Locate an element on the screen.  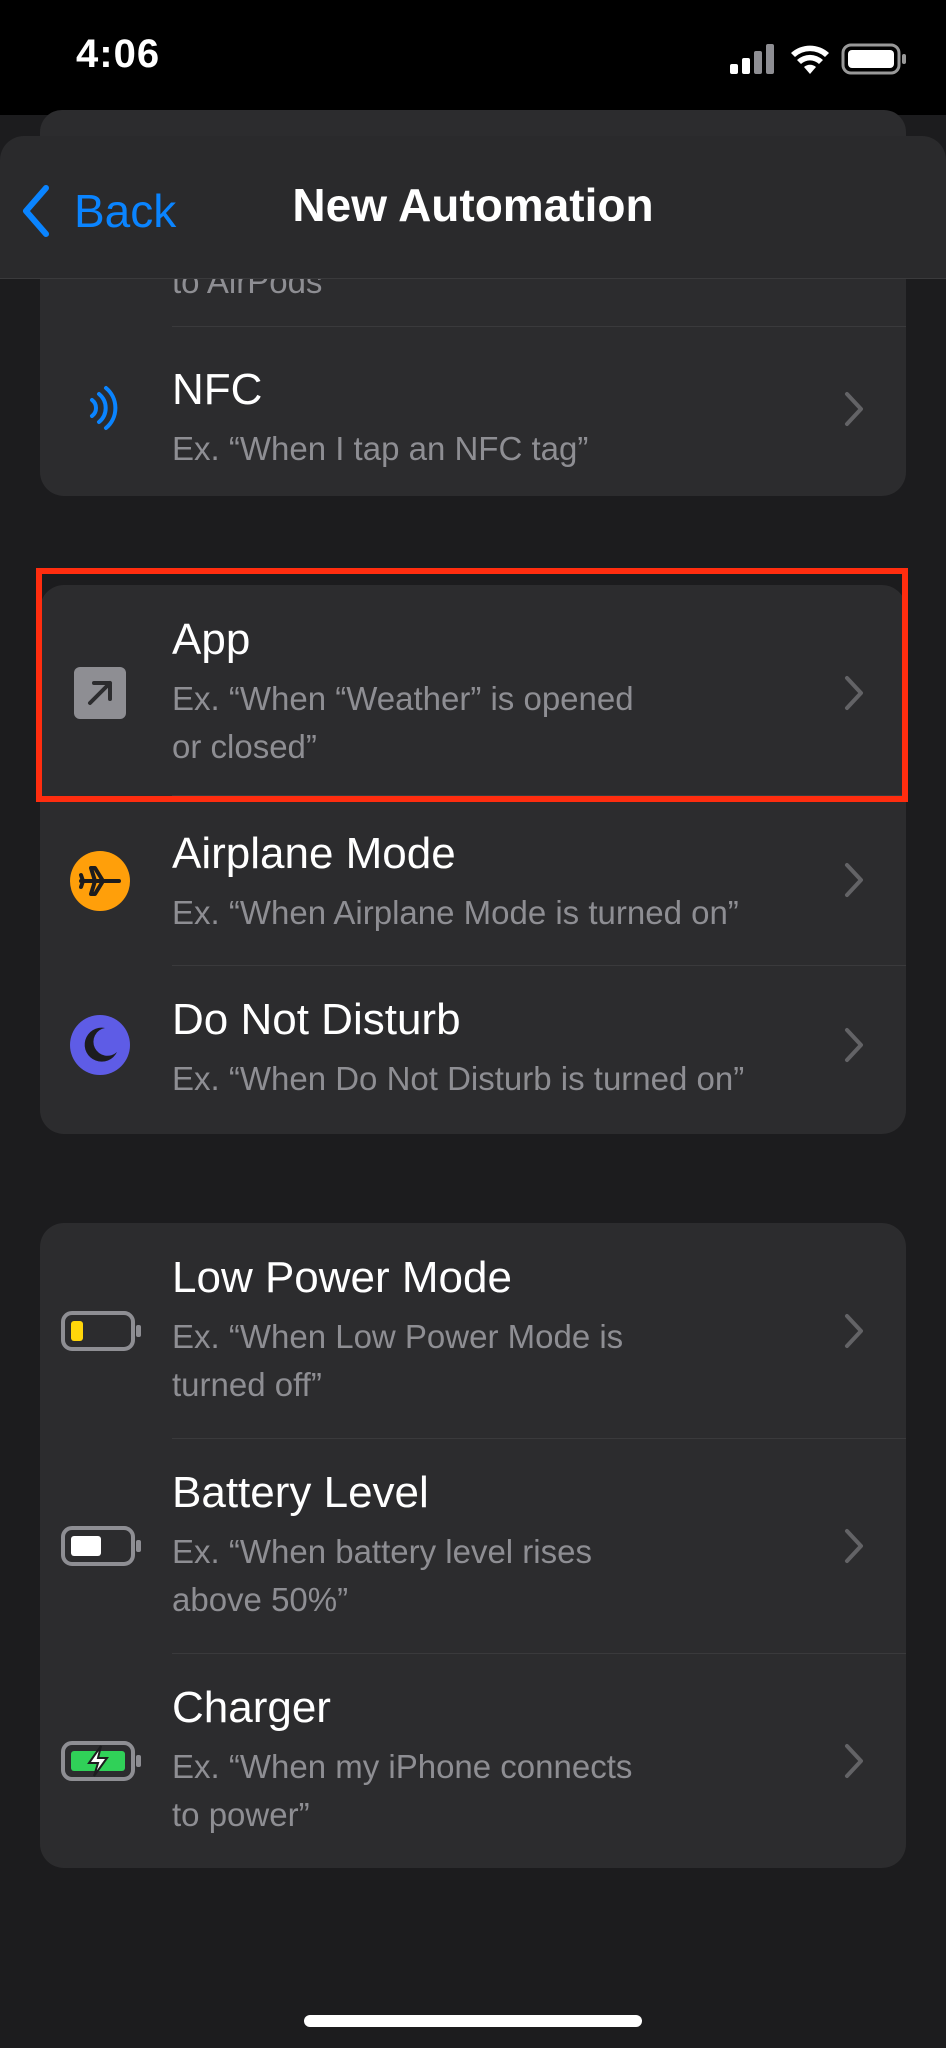
cellular-signal-icon is located at coordinates (752, 59).